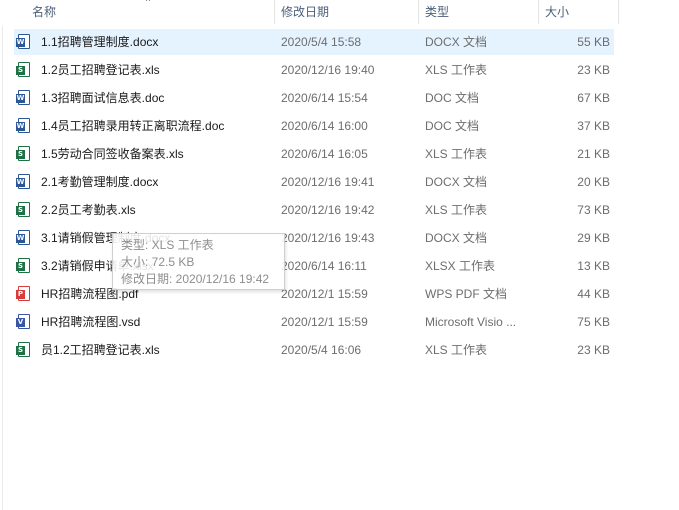 Image resolution: width=679 pixels, height=510 pixels. What do you see at coordinates (321, 350) in the screenshot?
I see `file-modified-date: 2020/5/4 16:06` at bounding box center [321, 350].